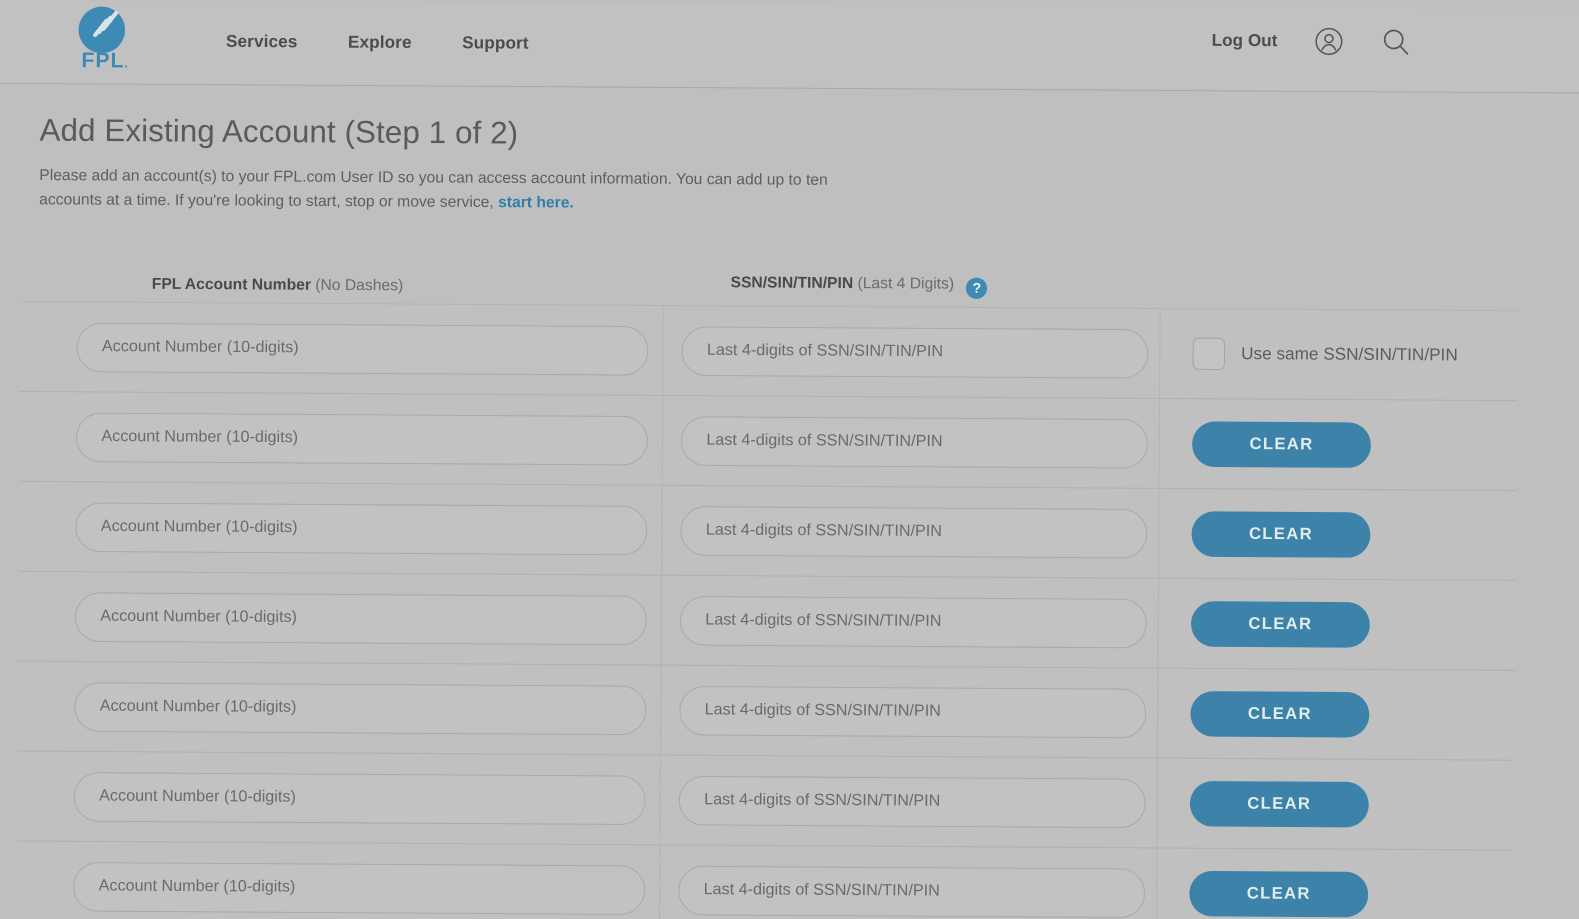  I want to click on log-out-button: Log Out, so click(1245, 41).